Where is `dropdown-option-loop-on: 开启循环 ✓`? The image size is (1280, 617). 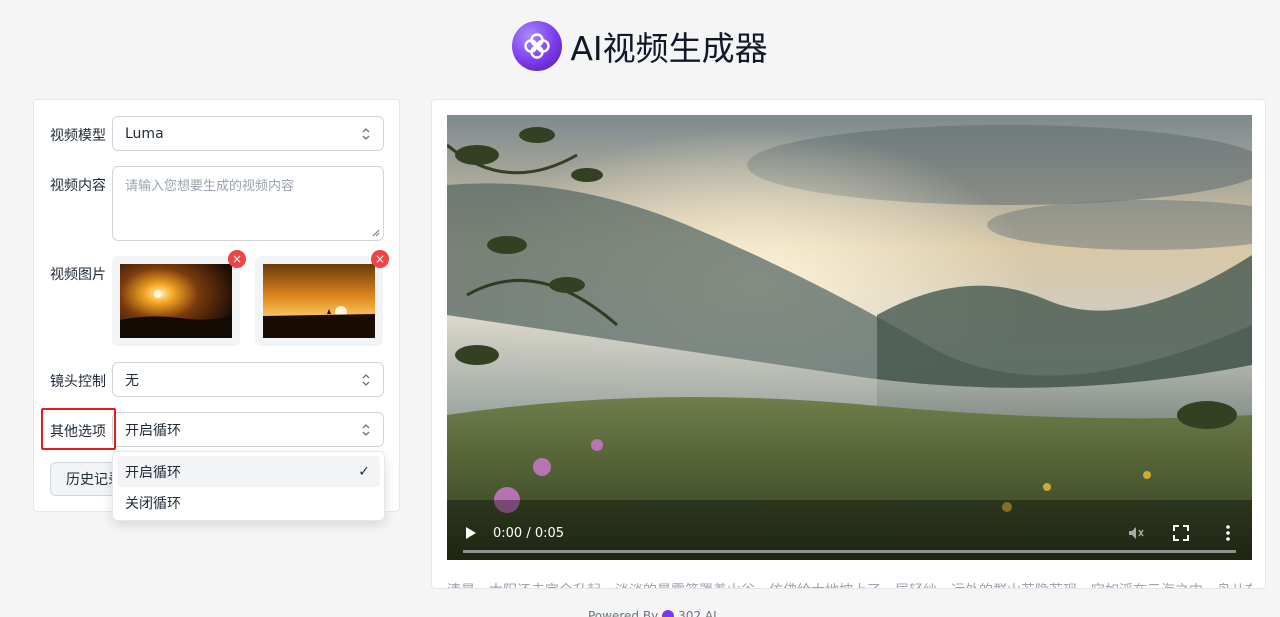 dropdown-option-loop-on: 开启循环 ✓ is located at coordinates (248, 471).